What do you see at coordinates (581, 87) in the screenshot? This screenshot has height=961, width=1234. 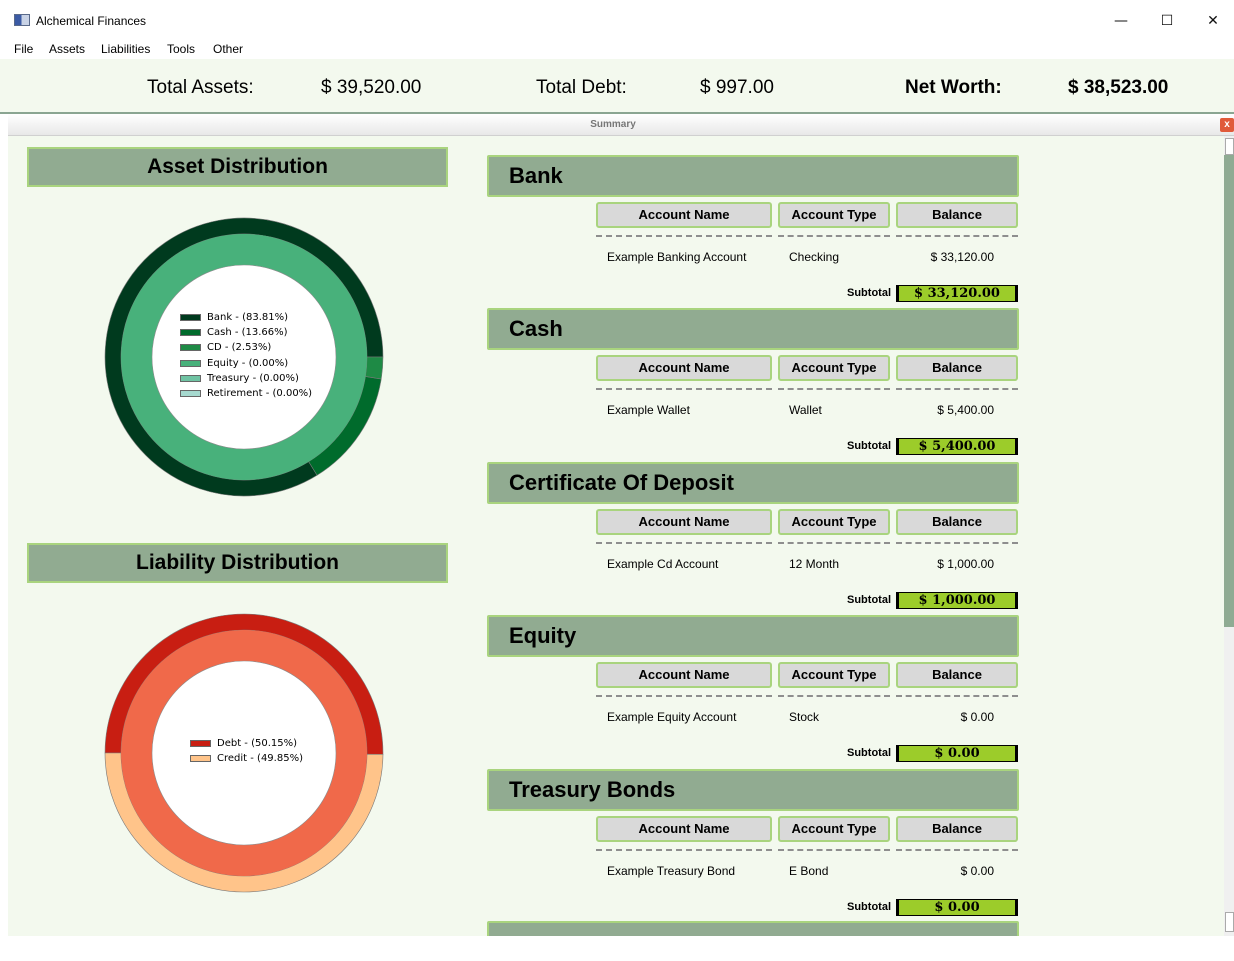 I see `total-debt-label: Total Debt:` at bounding box center [581, 87].